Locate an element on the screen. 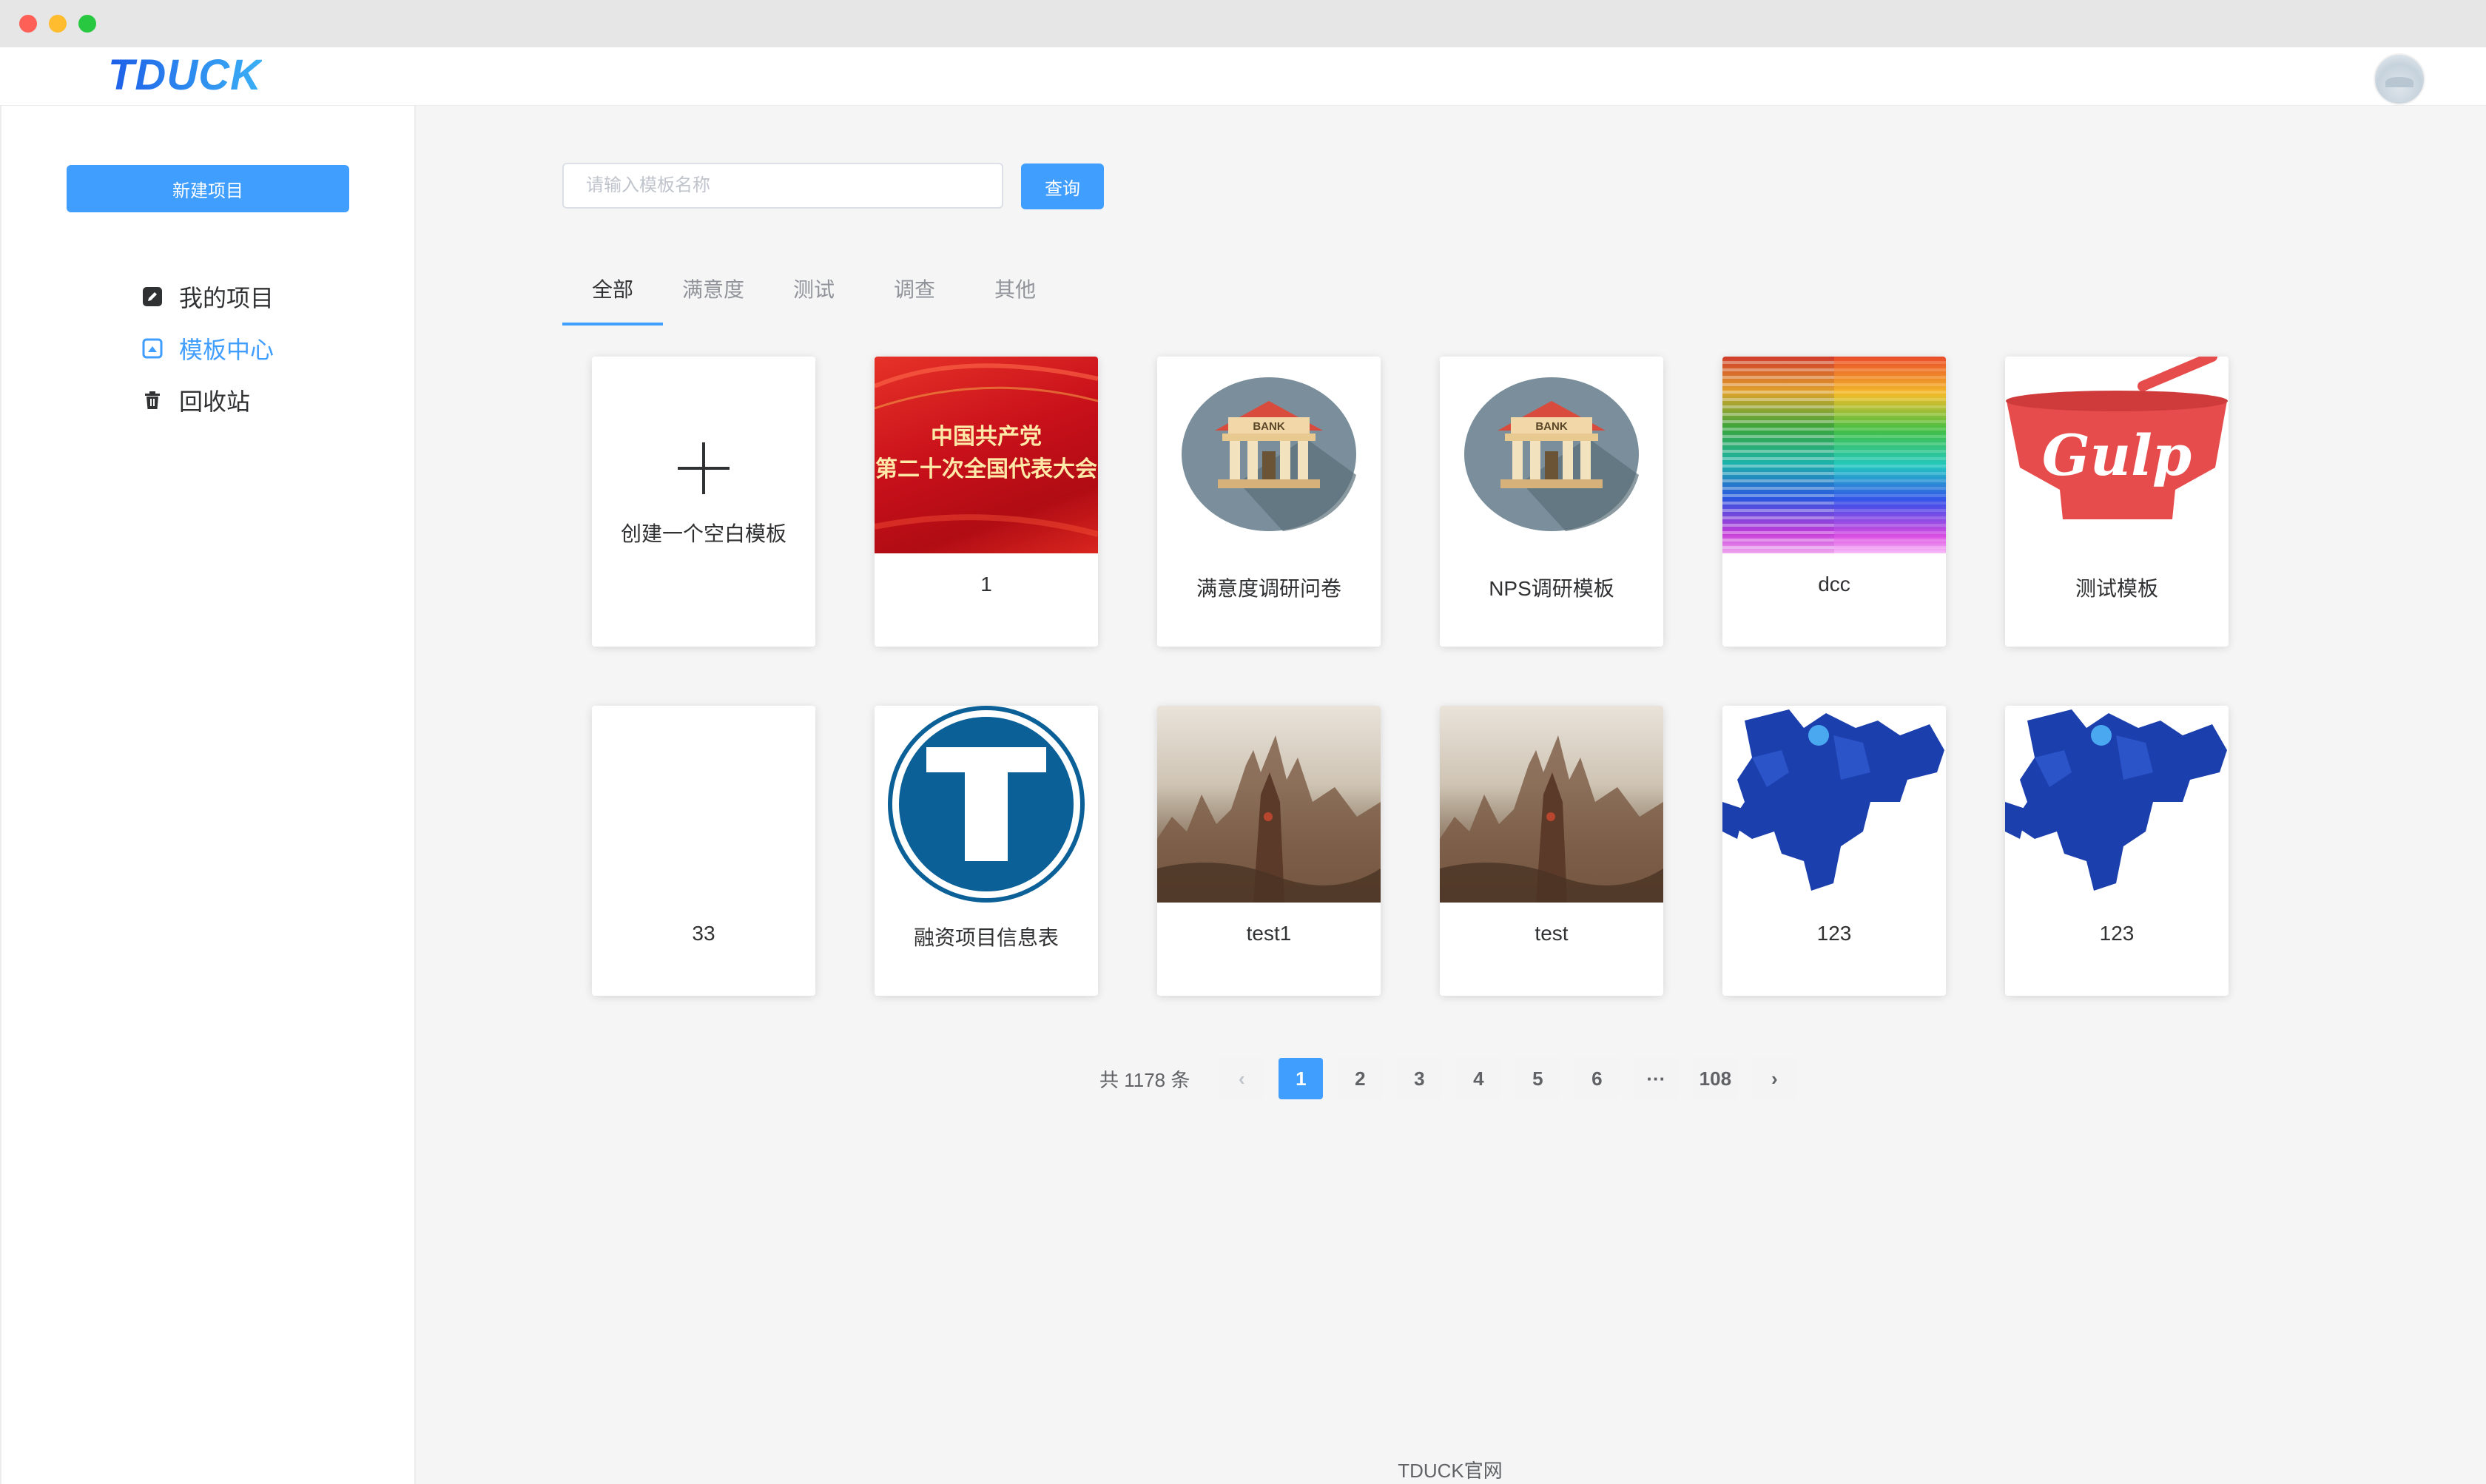 The width and height of the screenshot is (2486, 1484). template-card: 中国共产党 第二十次全国代表大会 1 is located at coordinates (987, 502).